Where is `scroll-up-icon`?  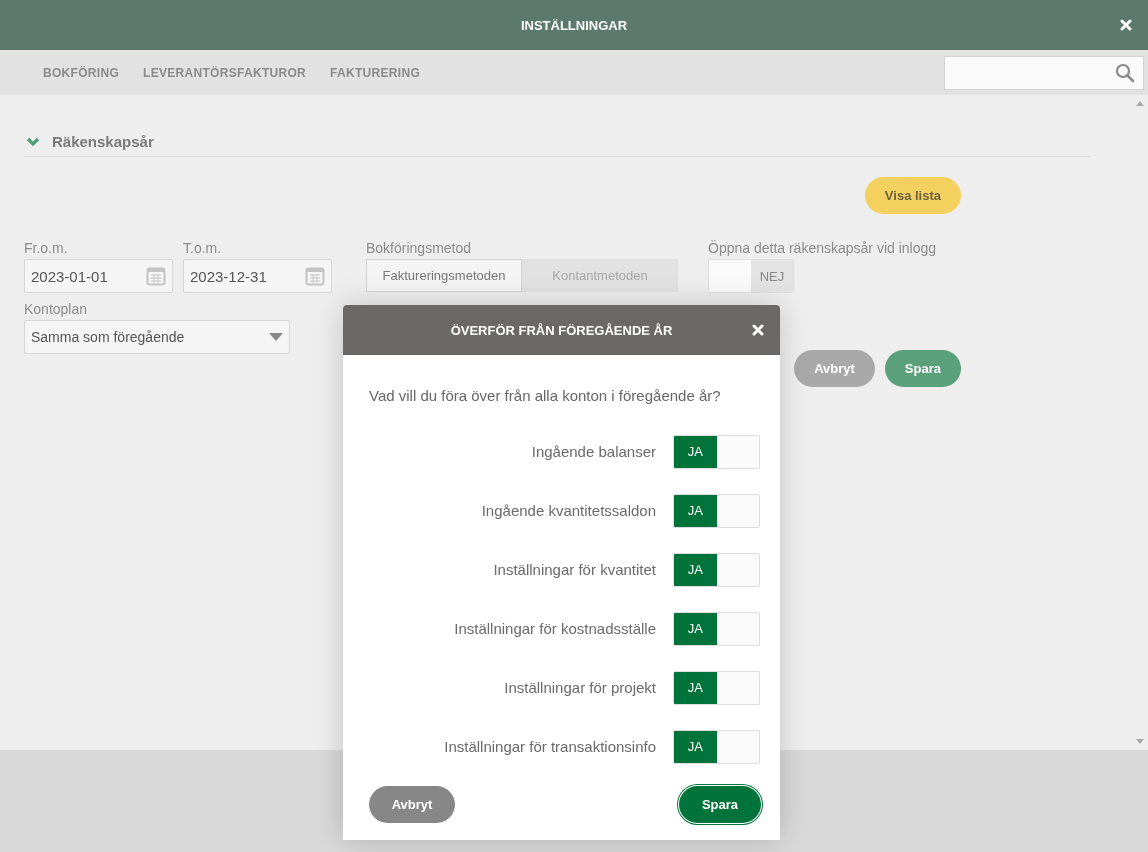 scroll-up-icon is located at coordinates (1140, 103).